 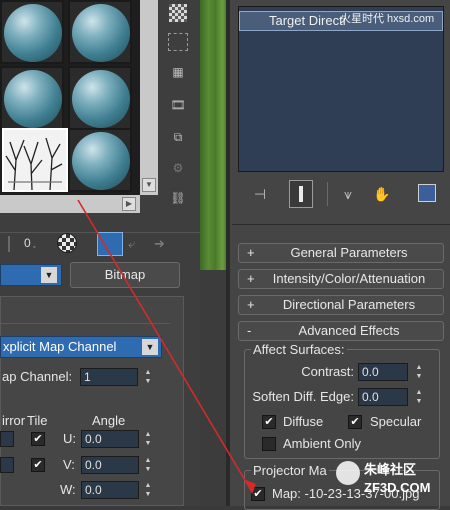 I want to click on affect-surfaces-label: Affect Surfaces:, so click(x=299, y=349).